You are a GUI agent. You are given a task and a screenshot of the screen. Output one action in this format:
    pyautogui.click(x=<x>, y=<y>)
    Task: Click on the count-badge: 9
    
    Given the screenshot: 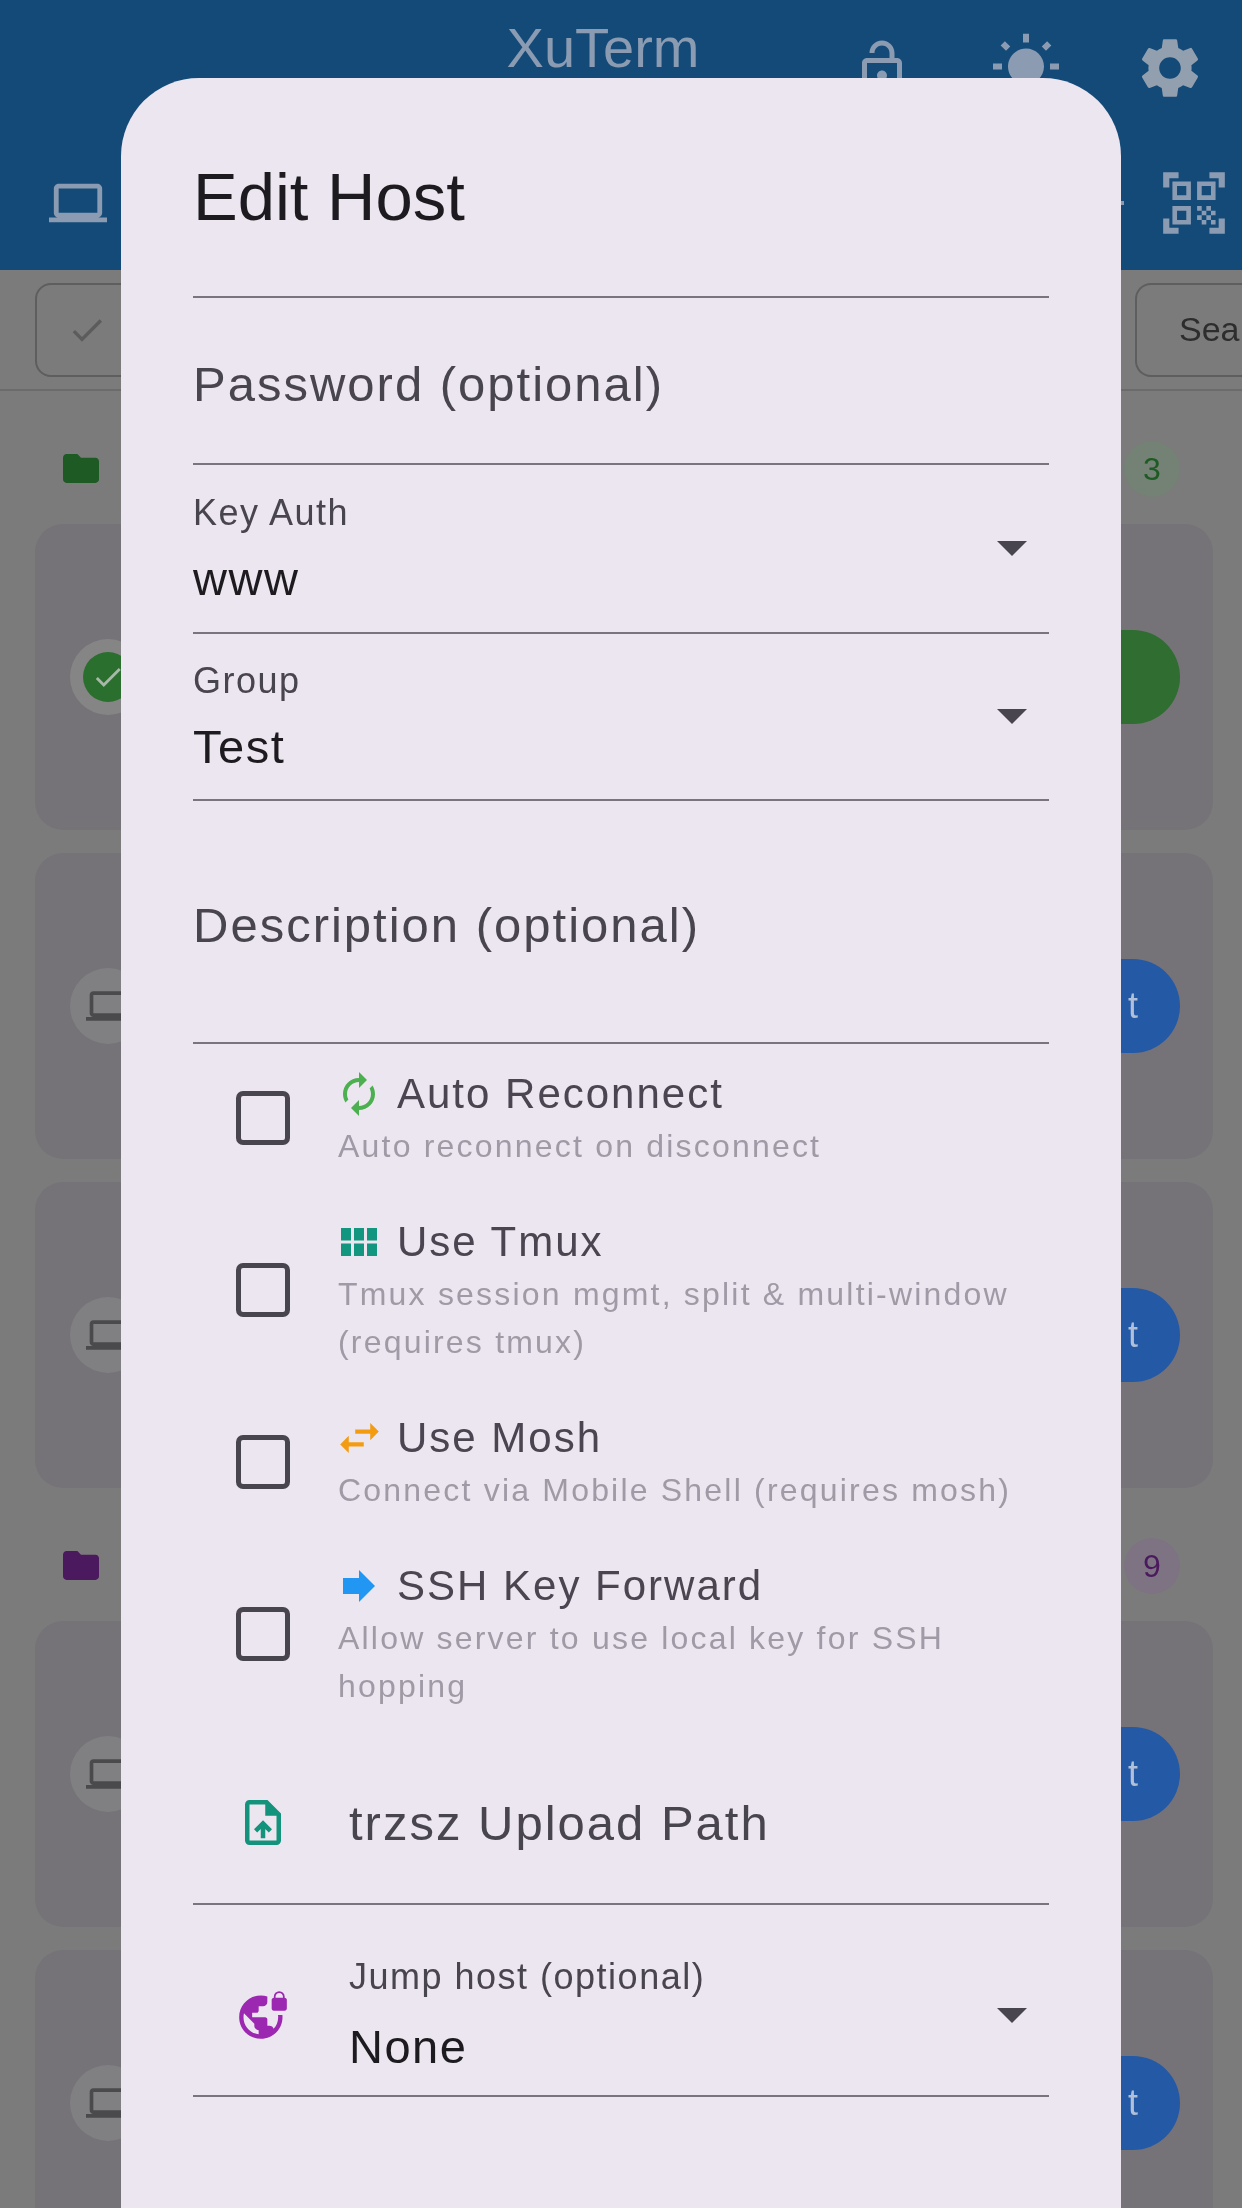 What is the action you would take?
    pyautogui.click(x=1152, y=1565)
    